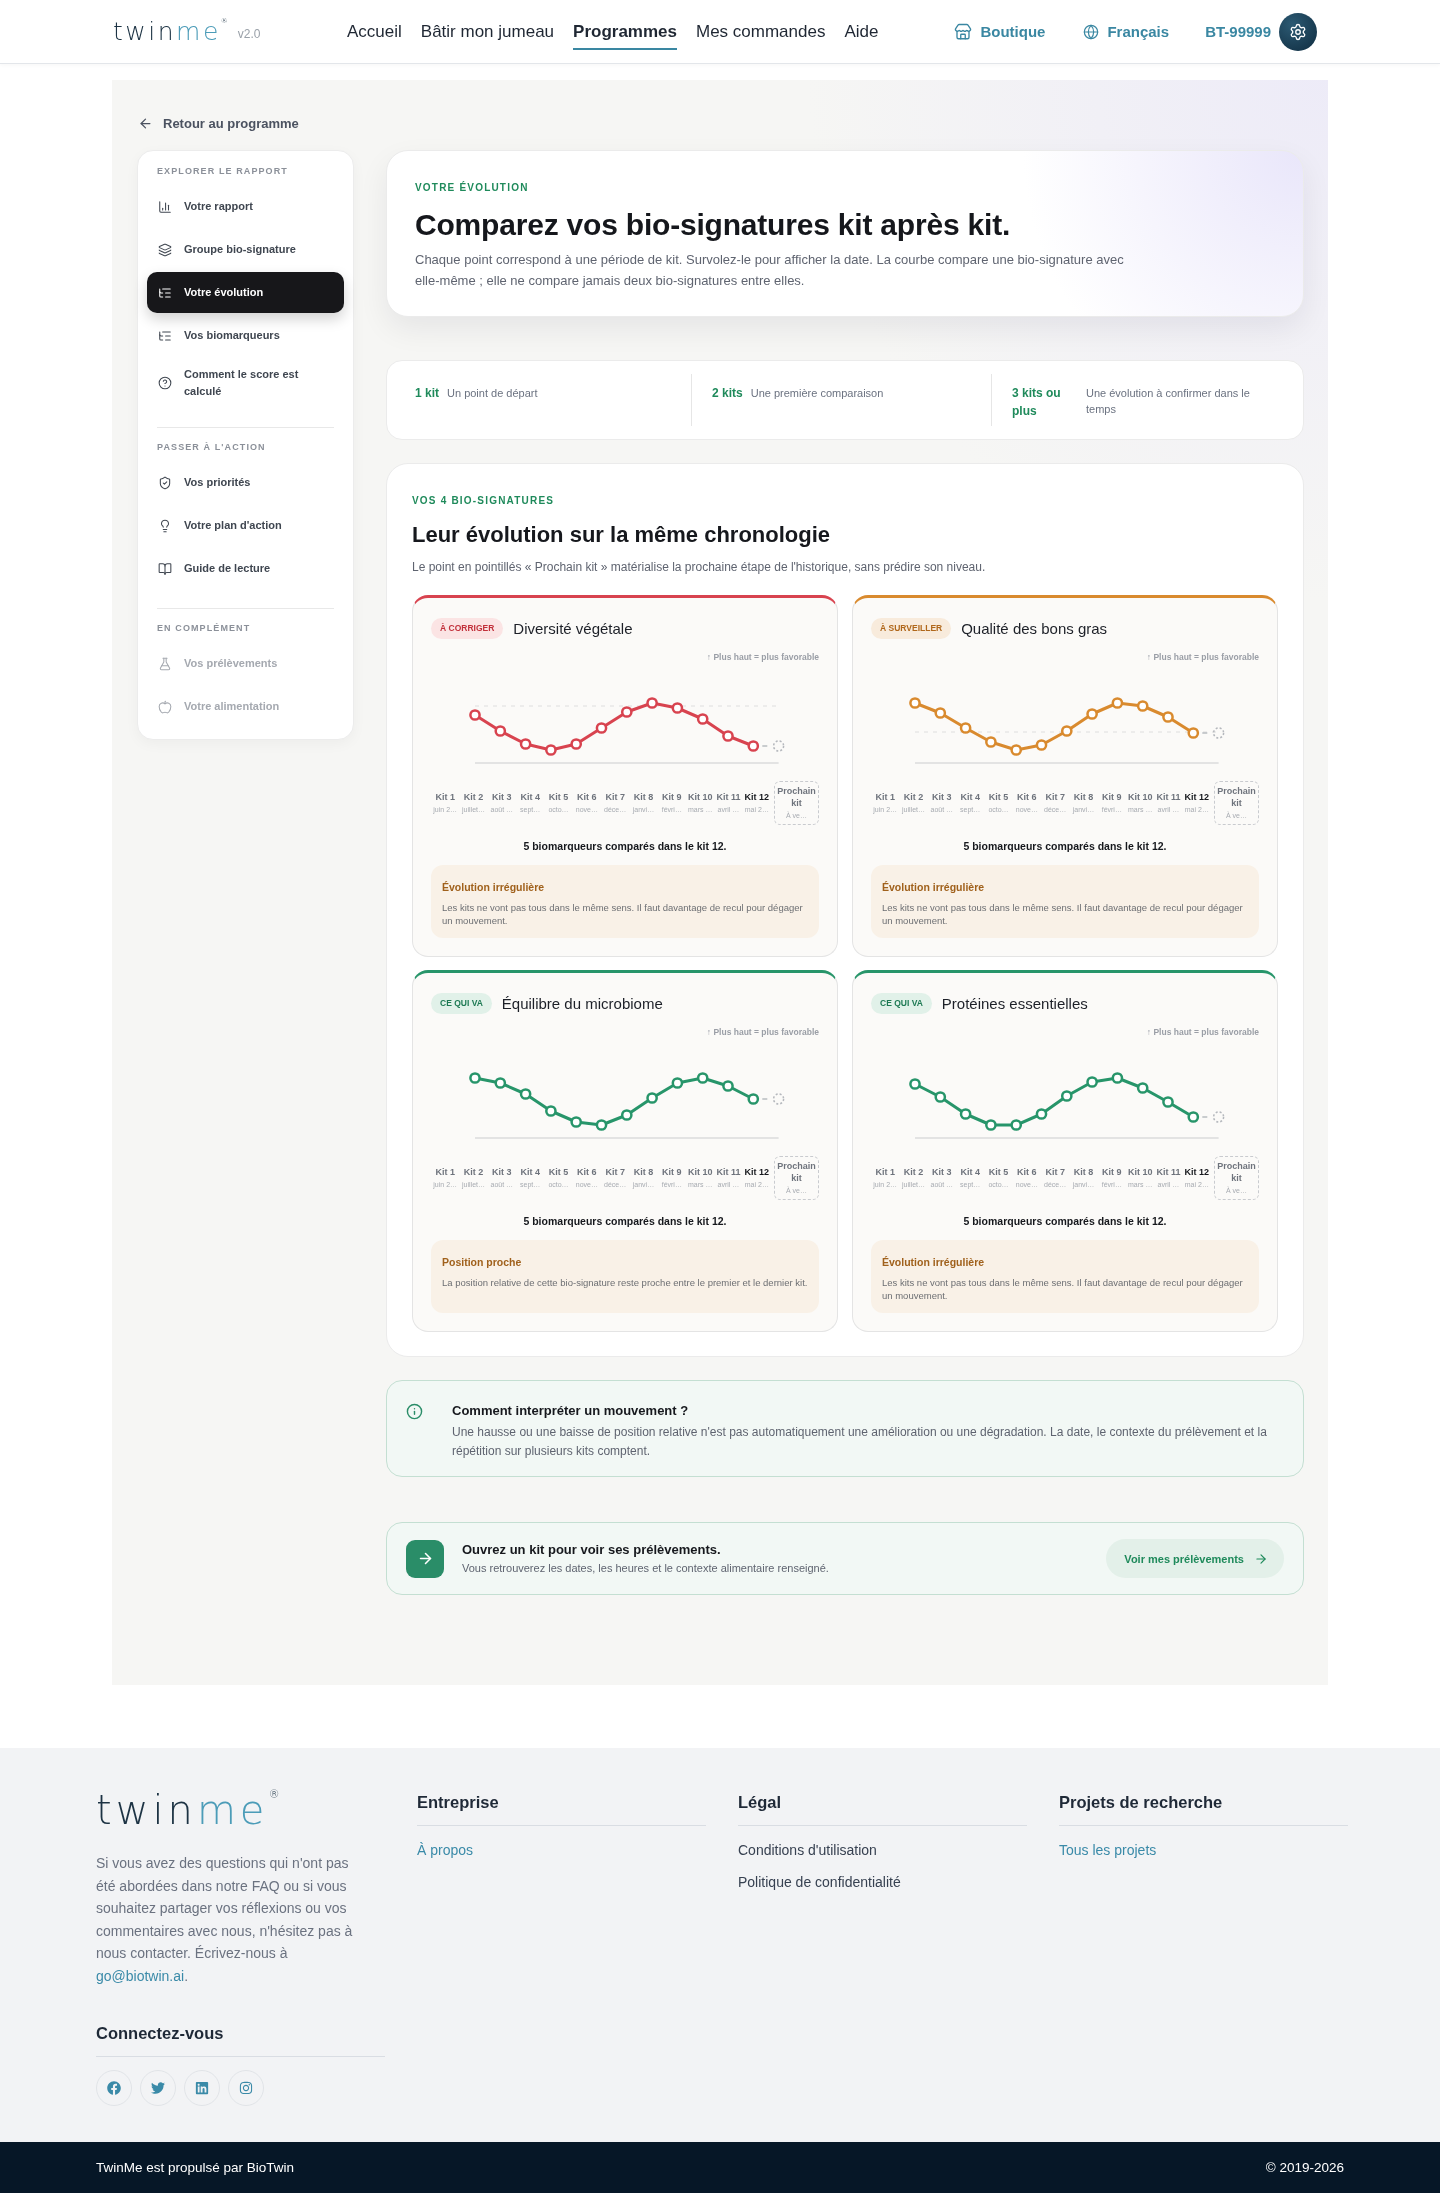  Describe the element at coordinates (587, 797) in the screenshot. I see `kit-label: Kit 6` at that location.